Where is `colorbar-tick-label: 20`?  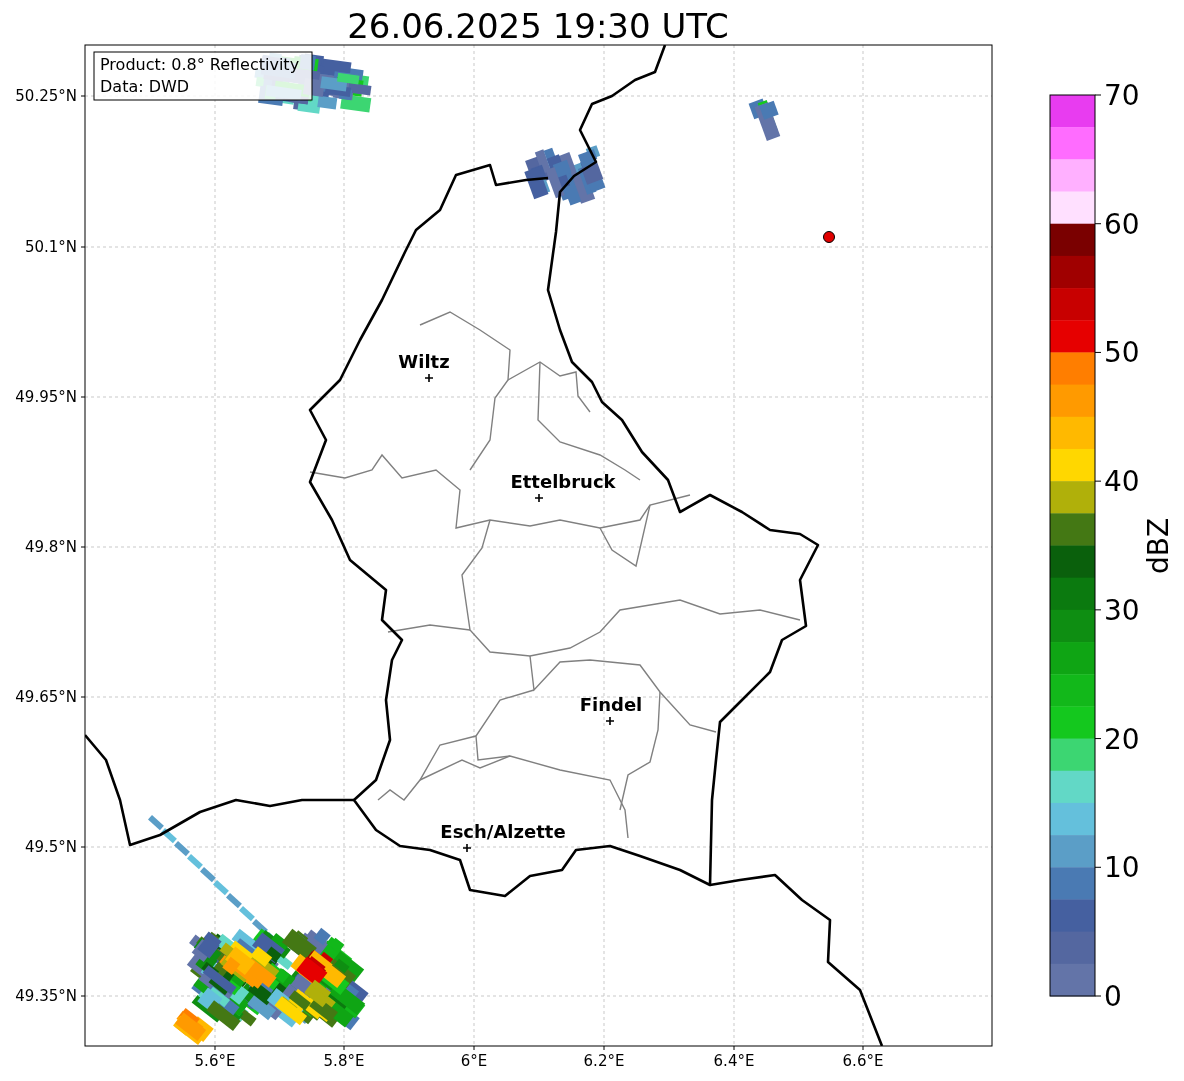
colorbar-tick-label: 20 is located at coordinates (1122, 739).